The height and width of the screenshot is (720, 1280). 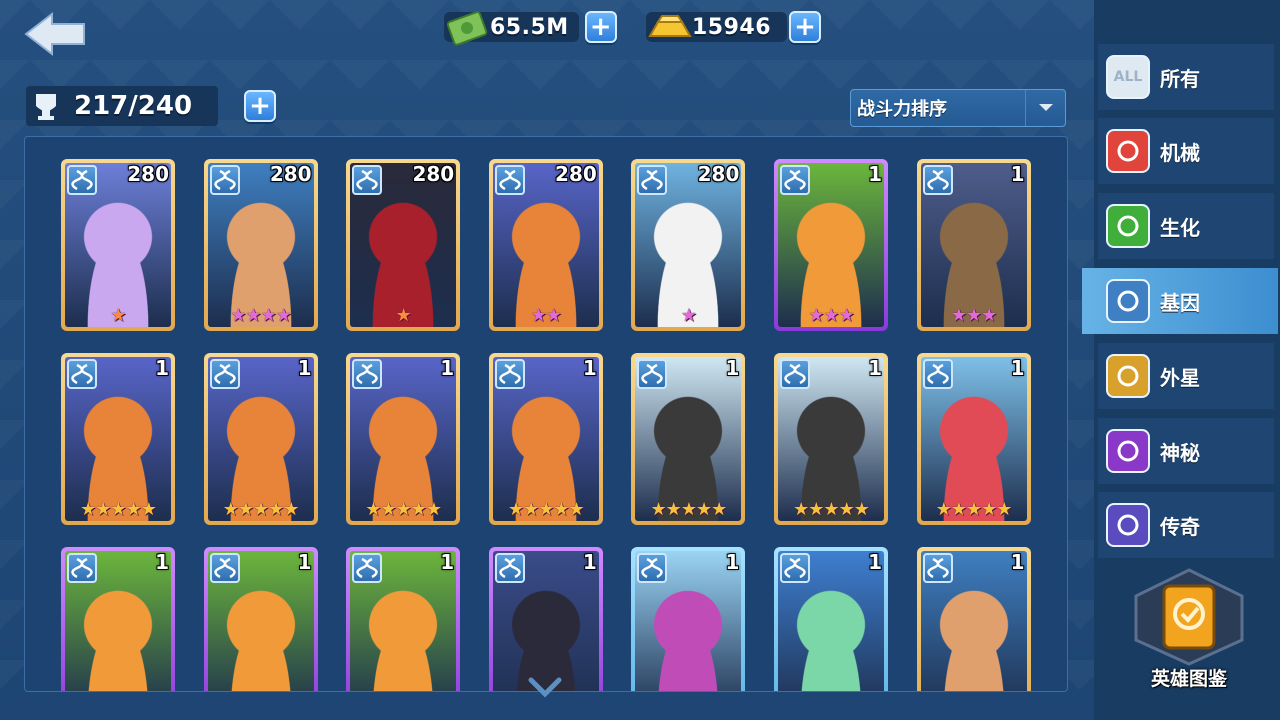 I want to click on hero-card: 280 ★★, so click(x=545, y=245).